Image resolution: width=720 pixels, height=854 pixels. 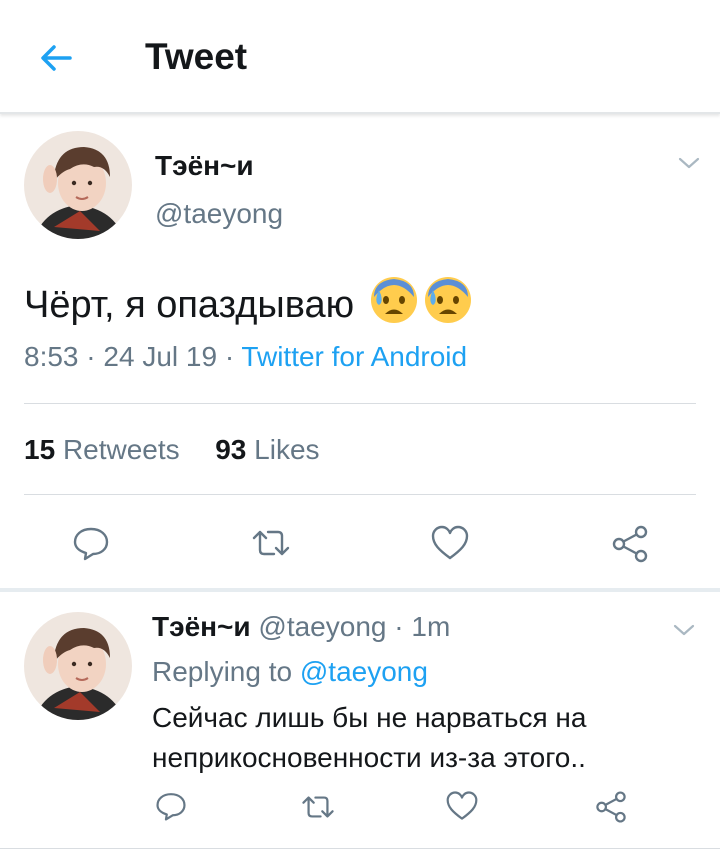 I want to click on replying-to: Replying to @taeyong, so click(x=290, y=672).